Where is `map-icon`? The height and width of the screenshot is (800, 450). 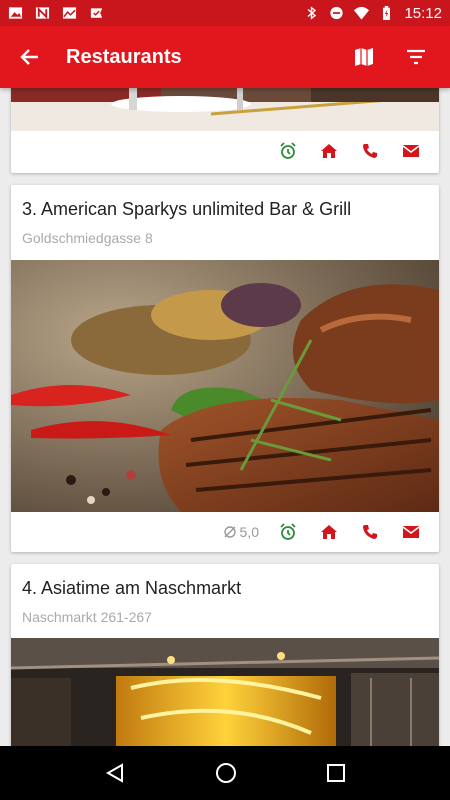 map-icon is located at coordinates (364, 57).